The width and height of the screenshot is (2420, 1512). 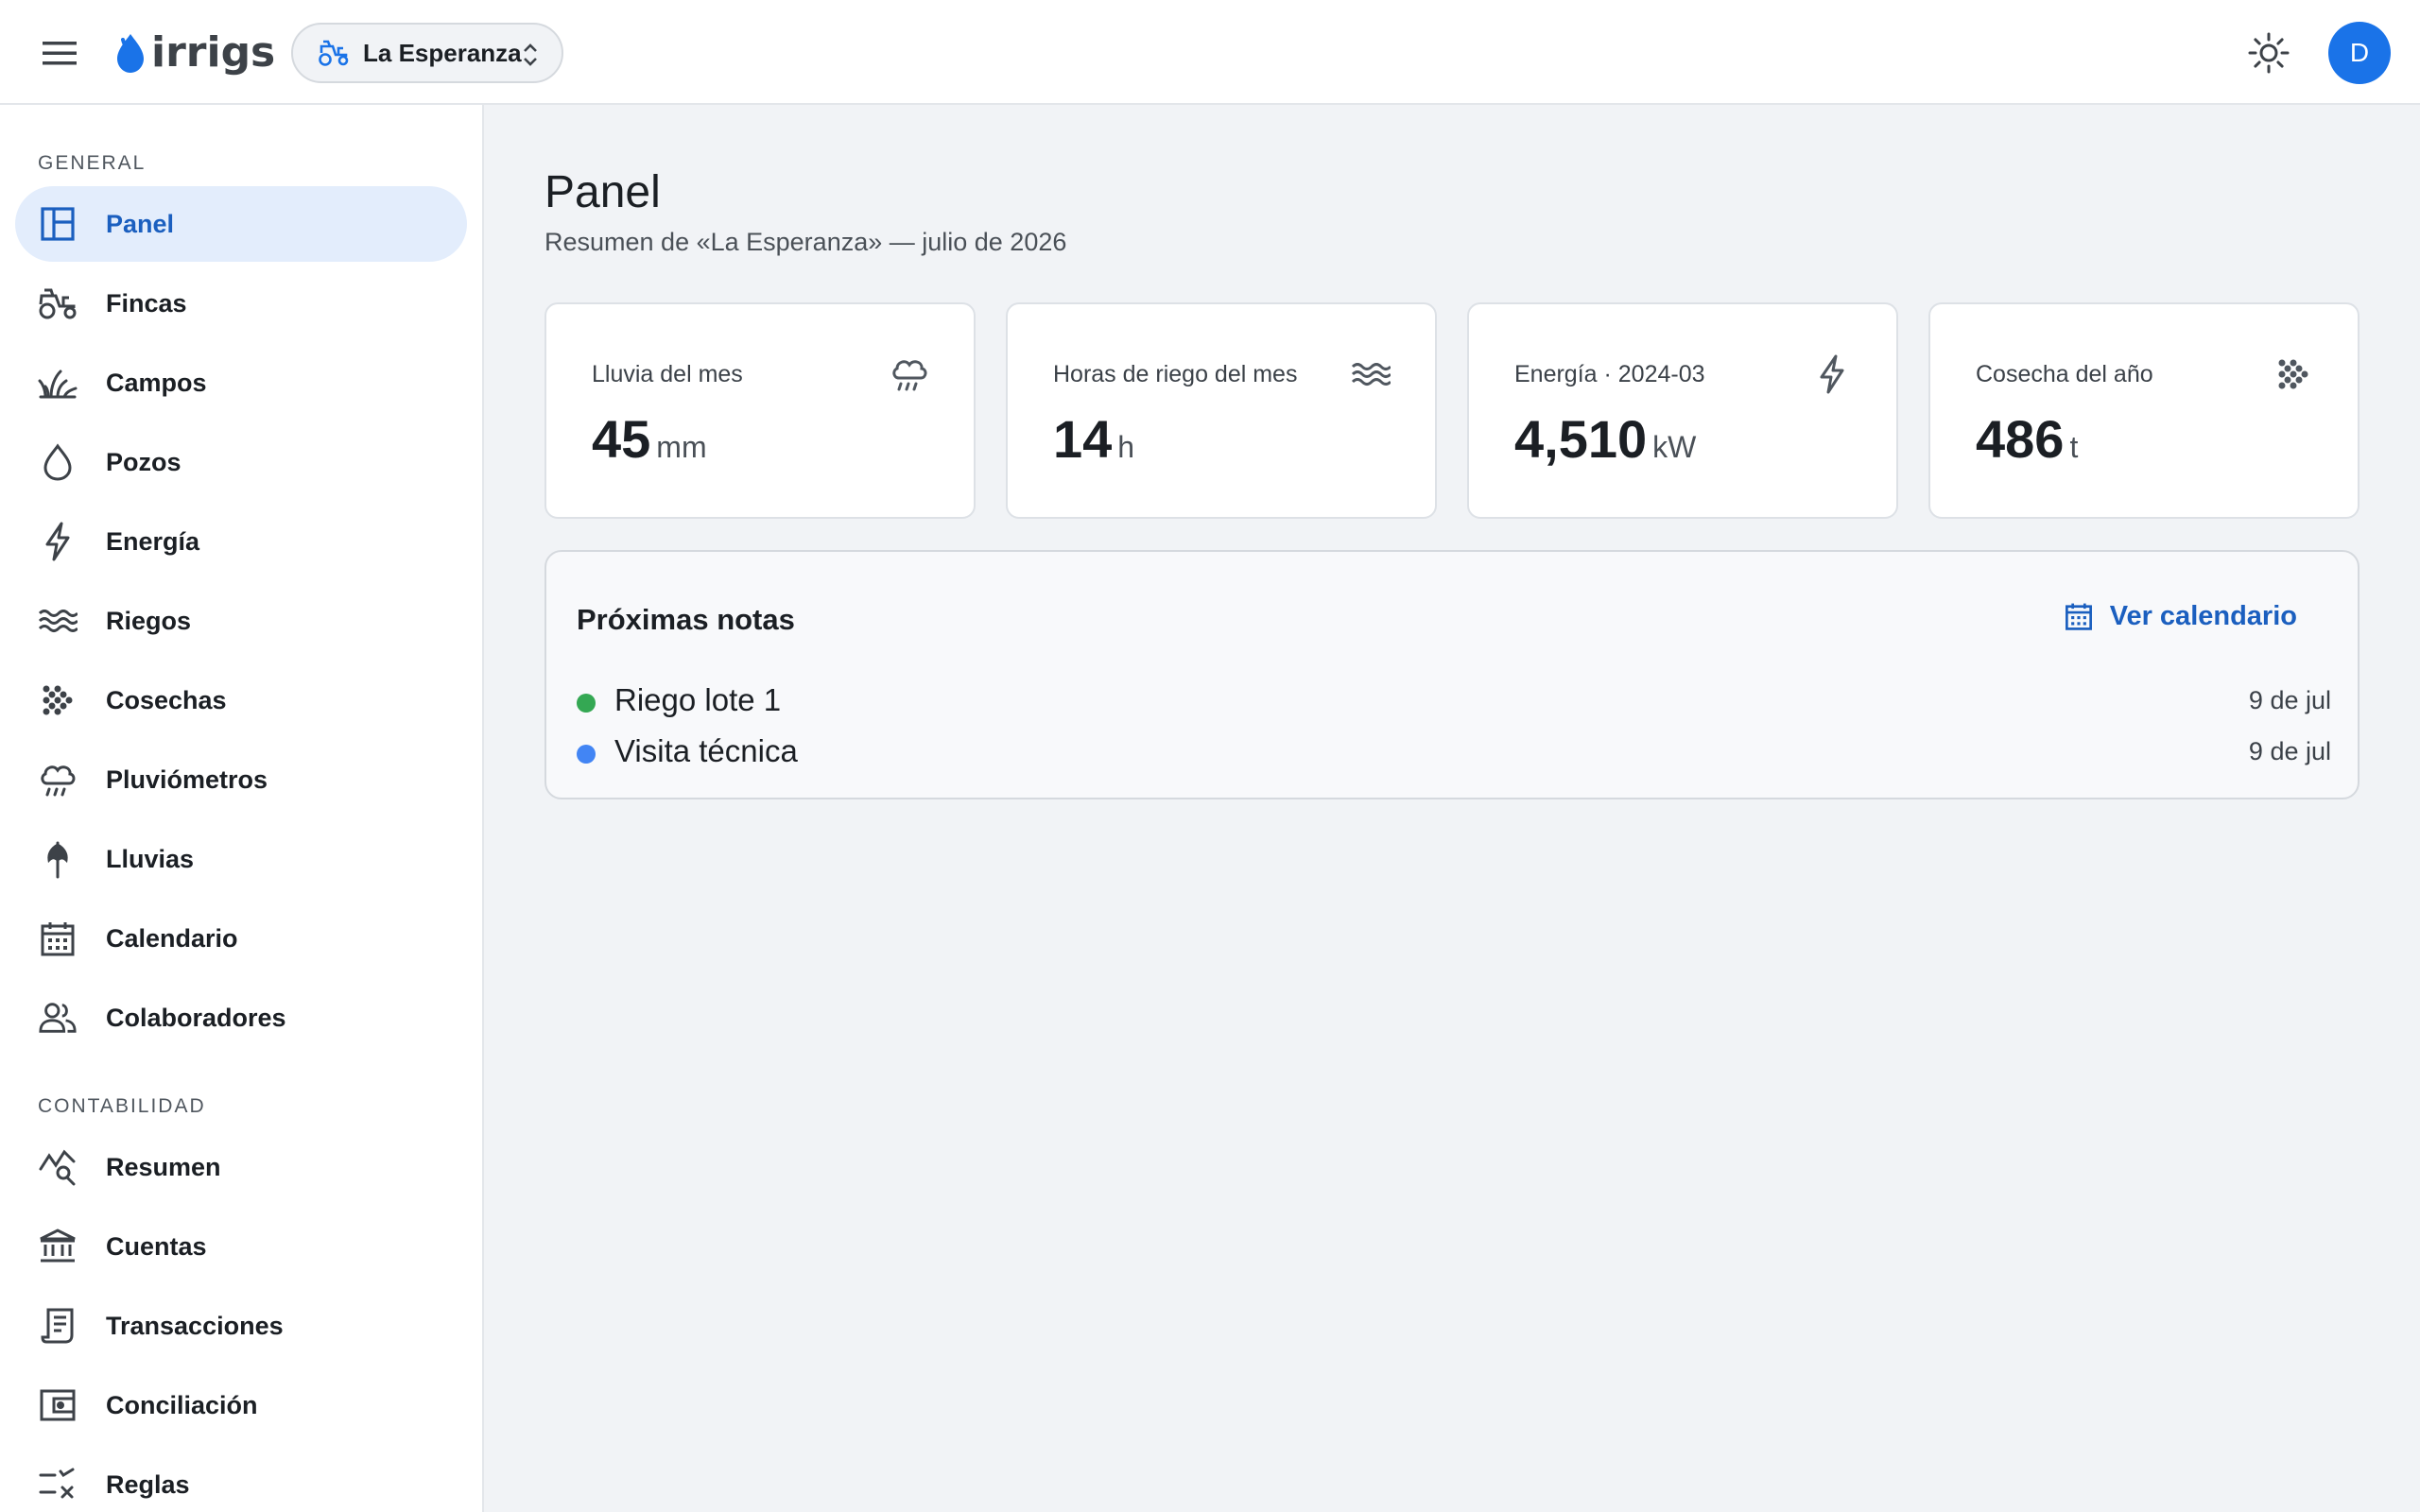 What do you see at coordinates (2064, 374) in the screenshot?
I see `stat-label: Cosecha del año` at bounding box center [2064, 374].